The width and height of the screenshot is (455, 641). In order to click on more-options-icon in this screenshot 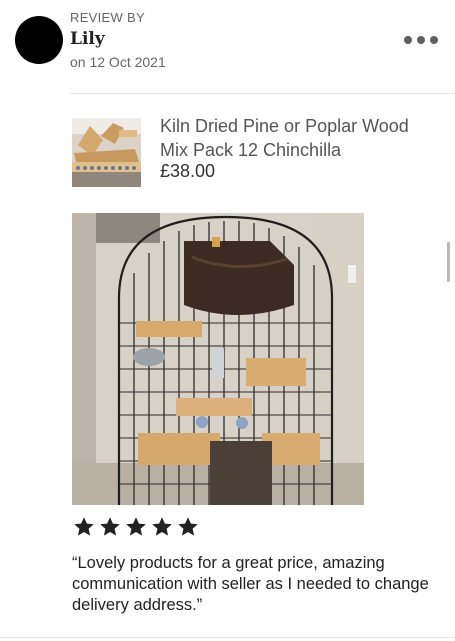, I will do `click(421, 40)`.